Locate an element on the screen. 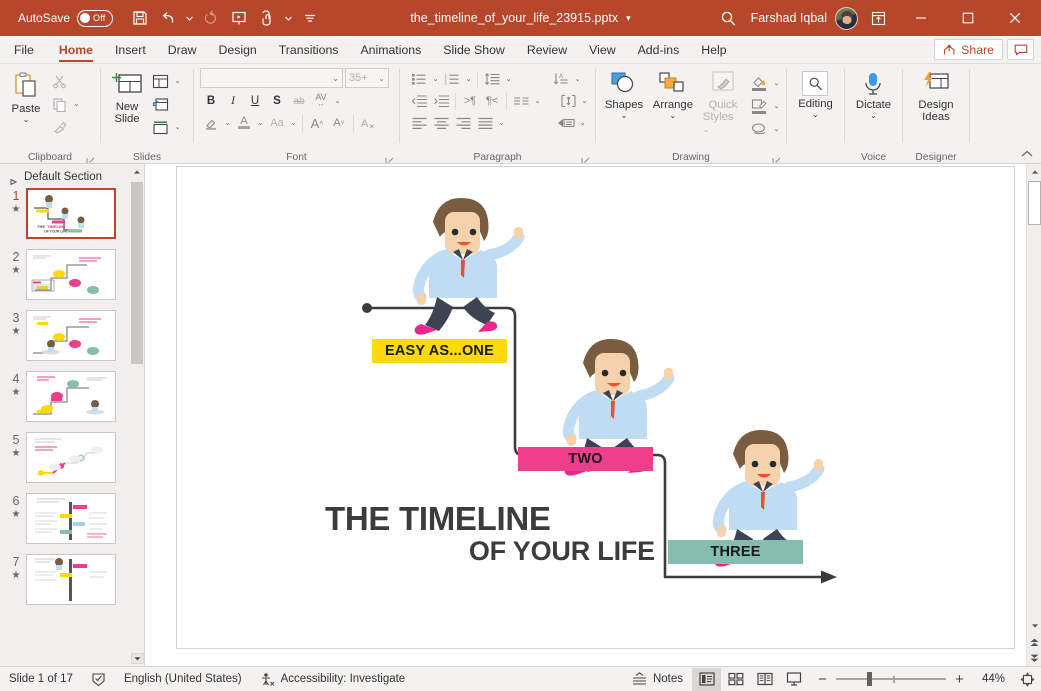 Image resolution: width=1041 pixels, height=691 pixels. bold-button: B is located at coordinates (211, 101).